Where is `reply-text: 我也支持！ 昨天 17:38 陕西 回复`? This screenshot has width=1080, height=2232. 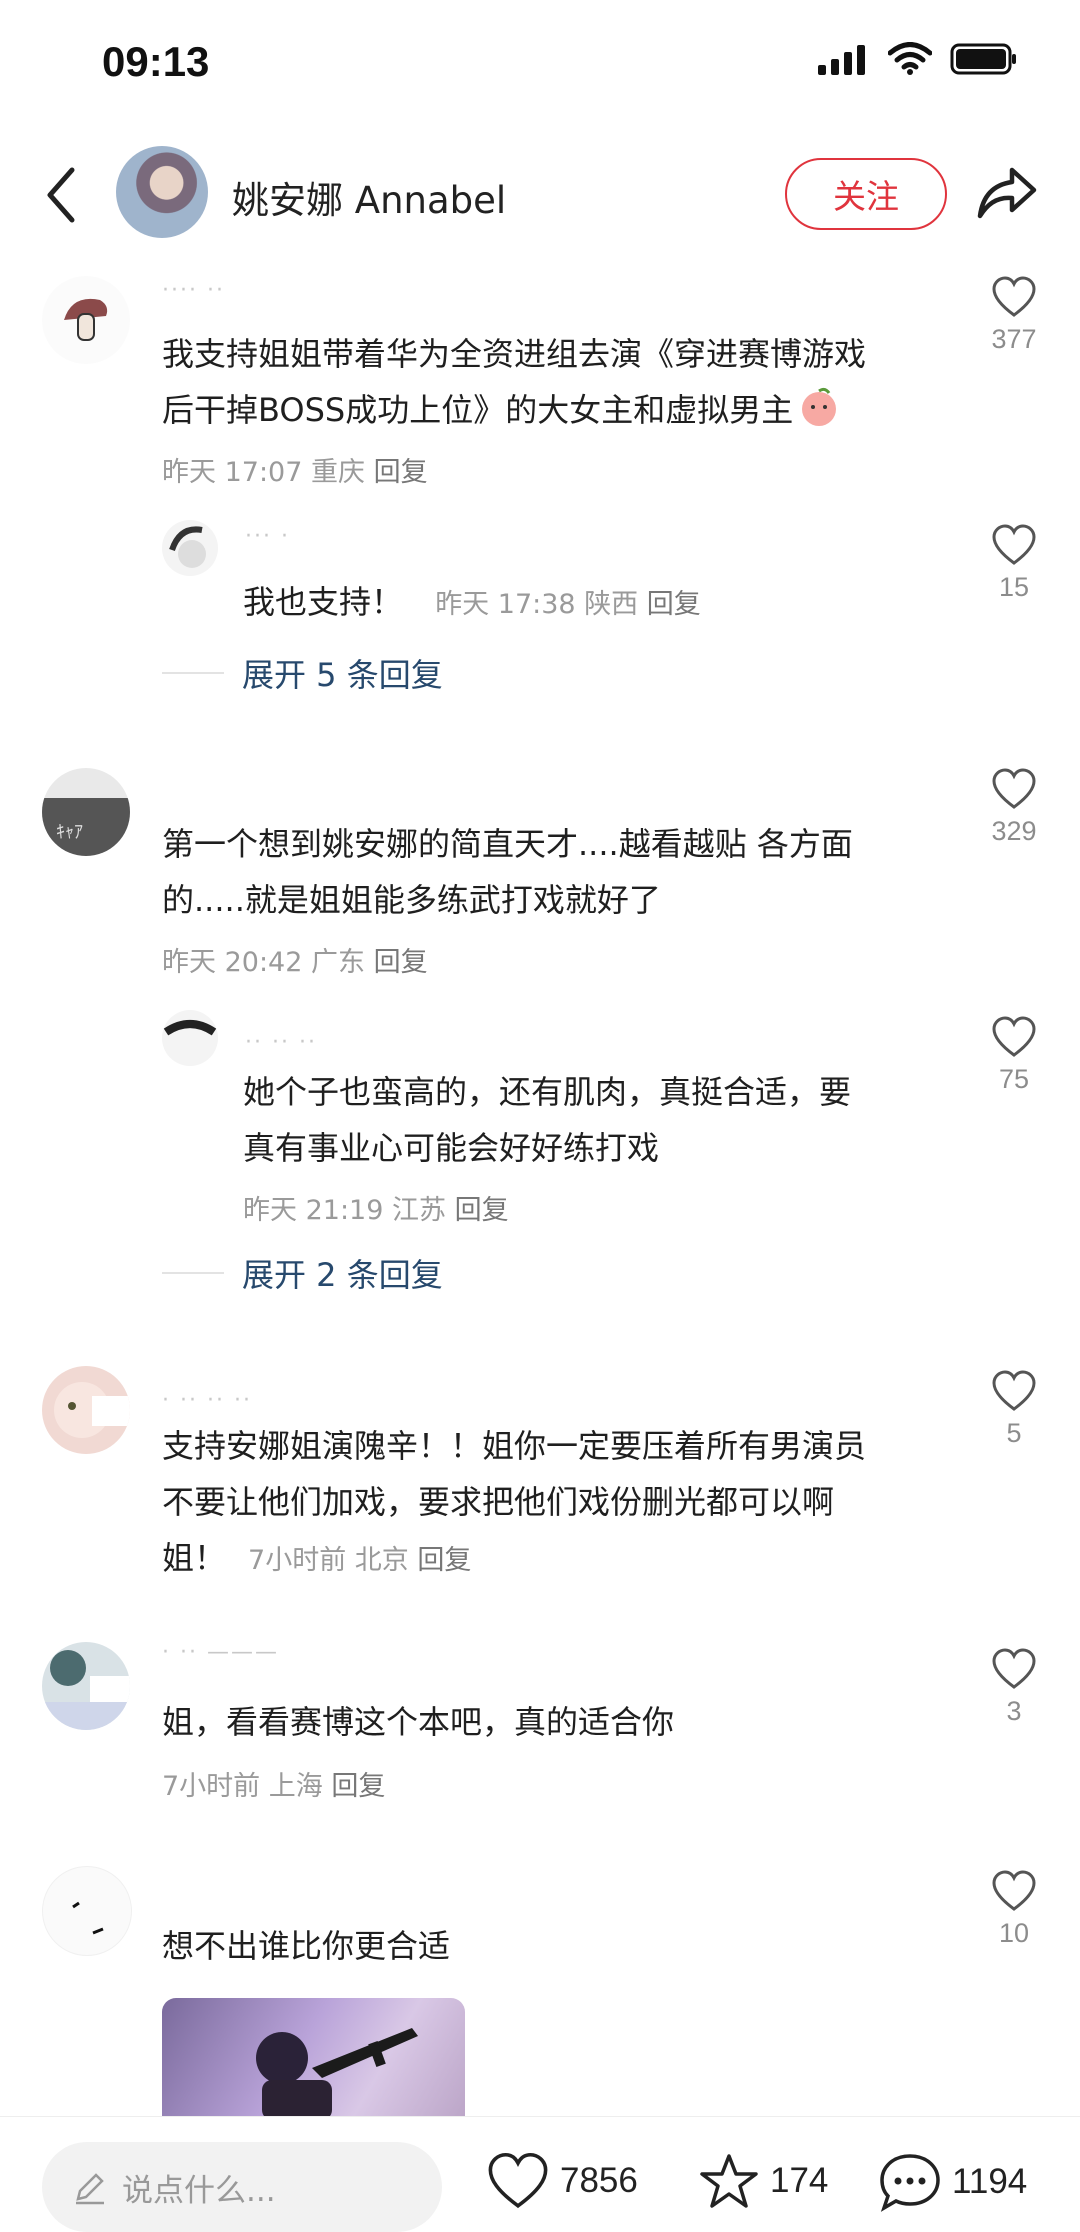 reply-text: 我也支持！ 昨天 17:38 陕西 回复 is located at coordinates (472, 602).